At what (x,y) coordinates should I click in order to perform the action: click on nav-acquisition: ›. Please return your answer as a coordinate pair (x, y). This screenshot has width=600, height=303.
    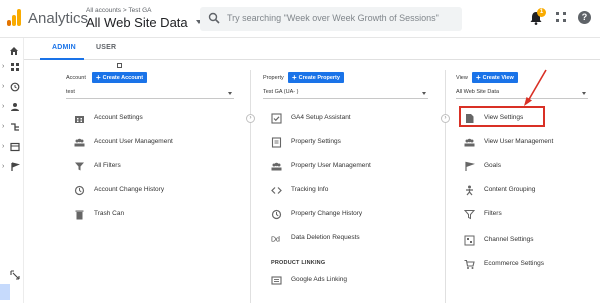
    Looking at the image, I should click on (12, 128).